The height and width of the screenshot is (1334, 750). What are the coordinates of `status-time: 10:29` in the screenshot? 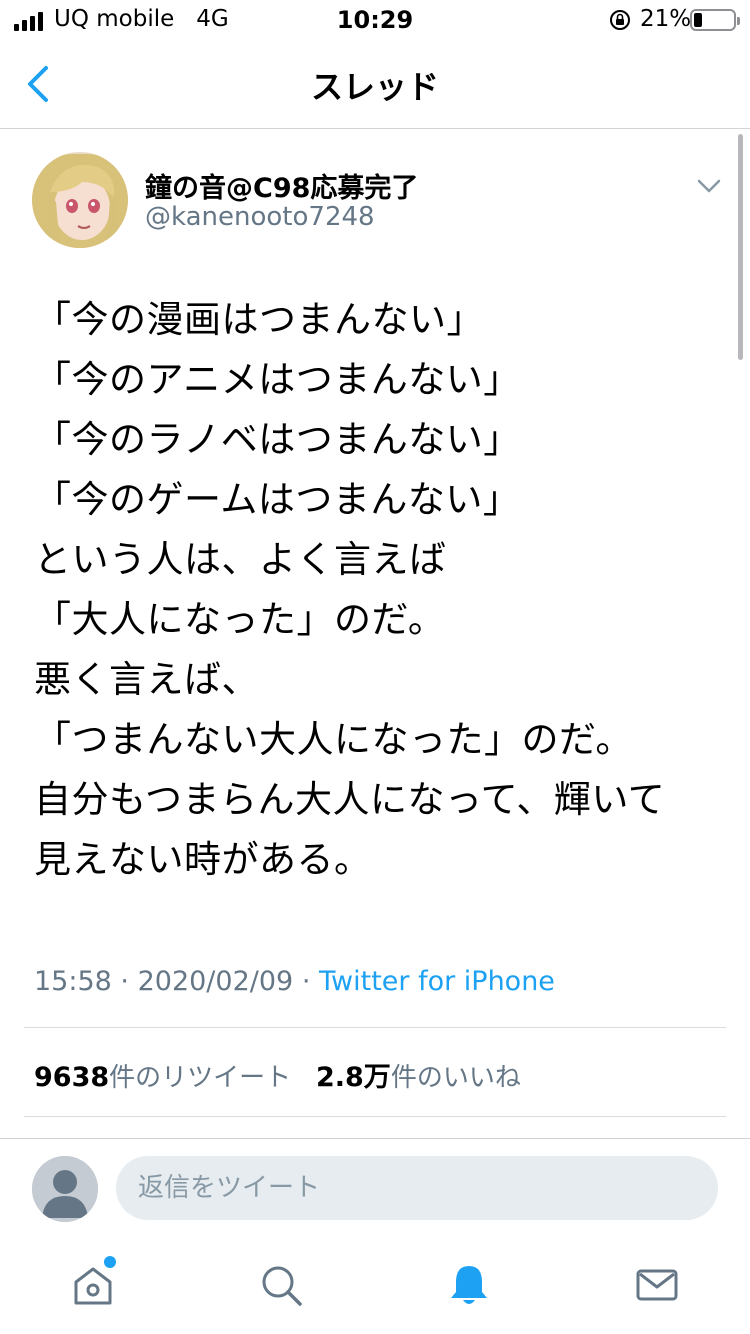 It's located at (375, 20).